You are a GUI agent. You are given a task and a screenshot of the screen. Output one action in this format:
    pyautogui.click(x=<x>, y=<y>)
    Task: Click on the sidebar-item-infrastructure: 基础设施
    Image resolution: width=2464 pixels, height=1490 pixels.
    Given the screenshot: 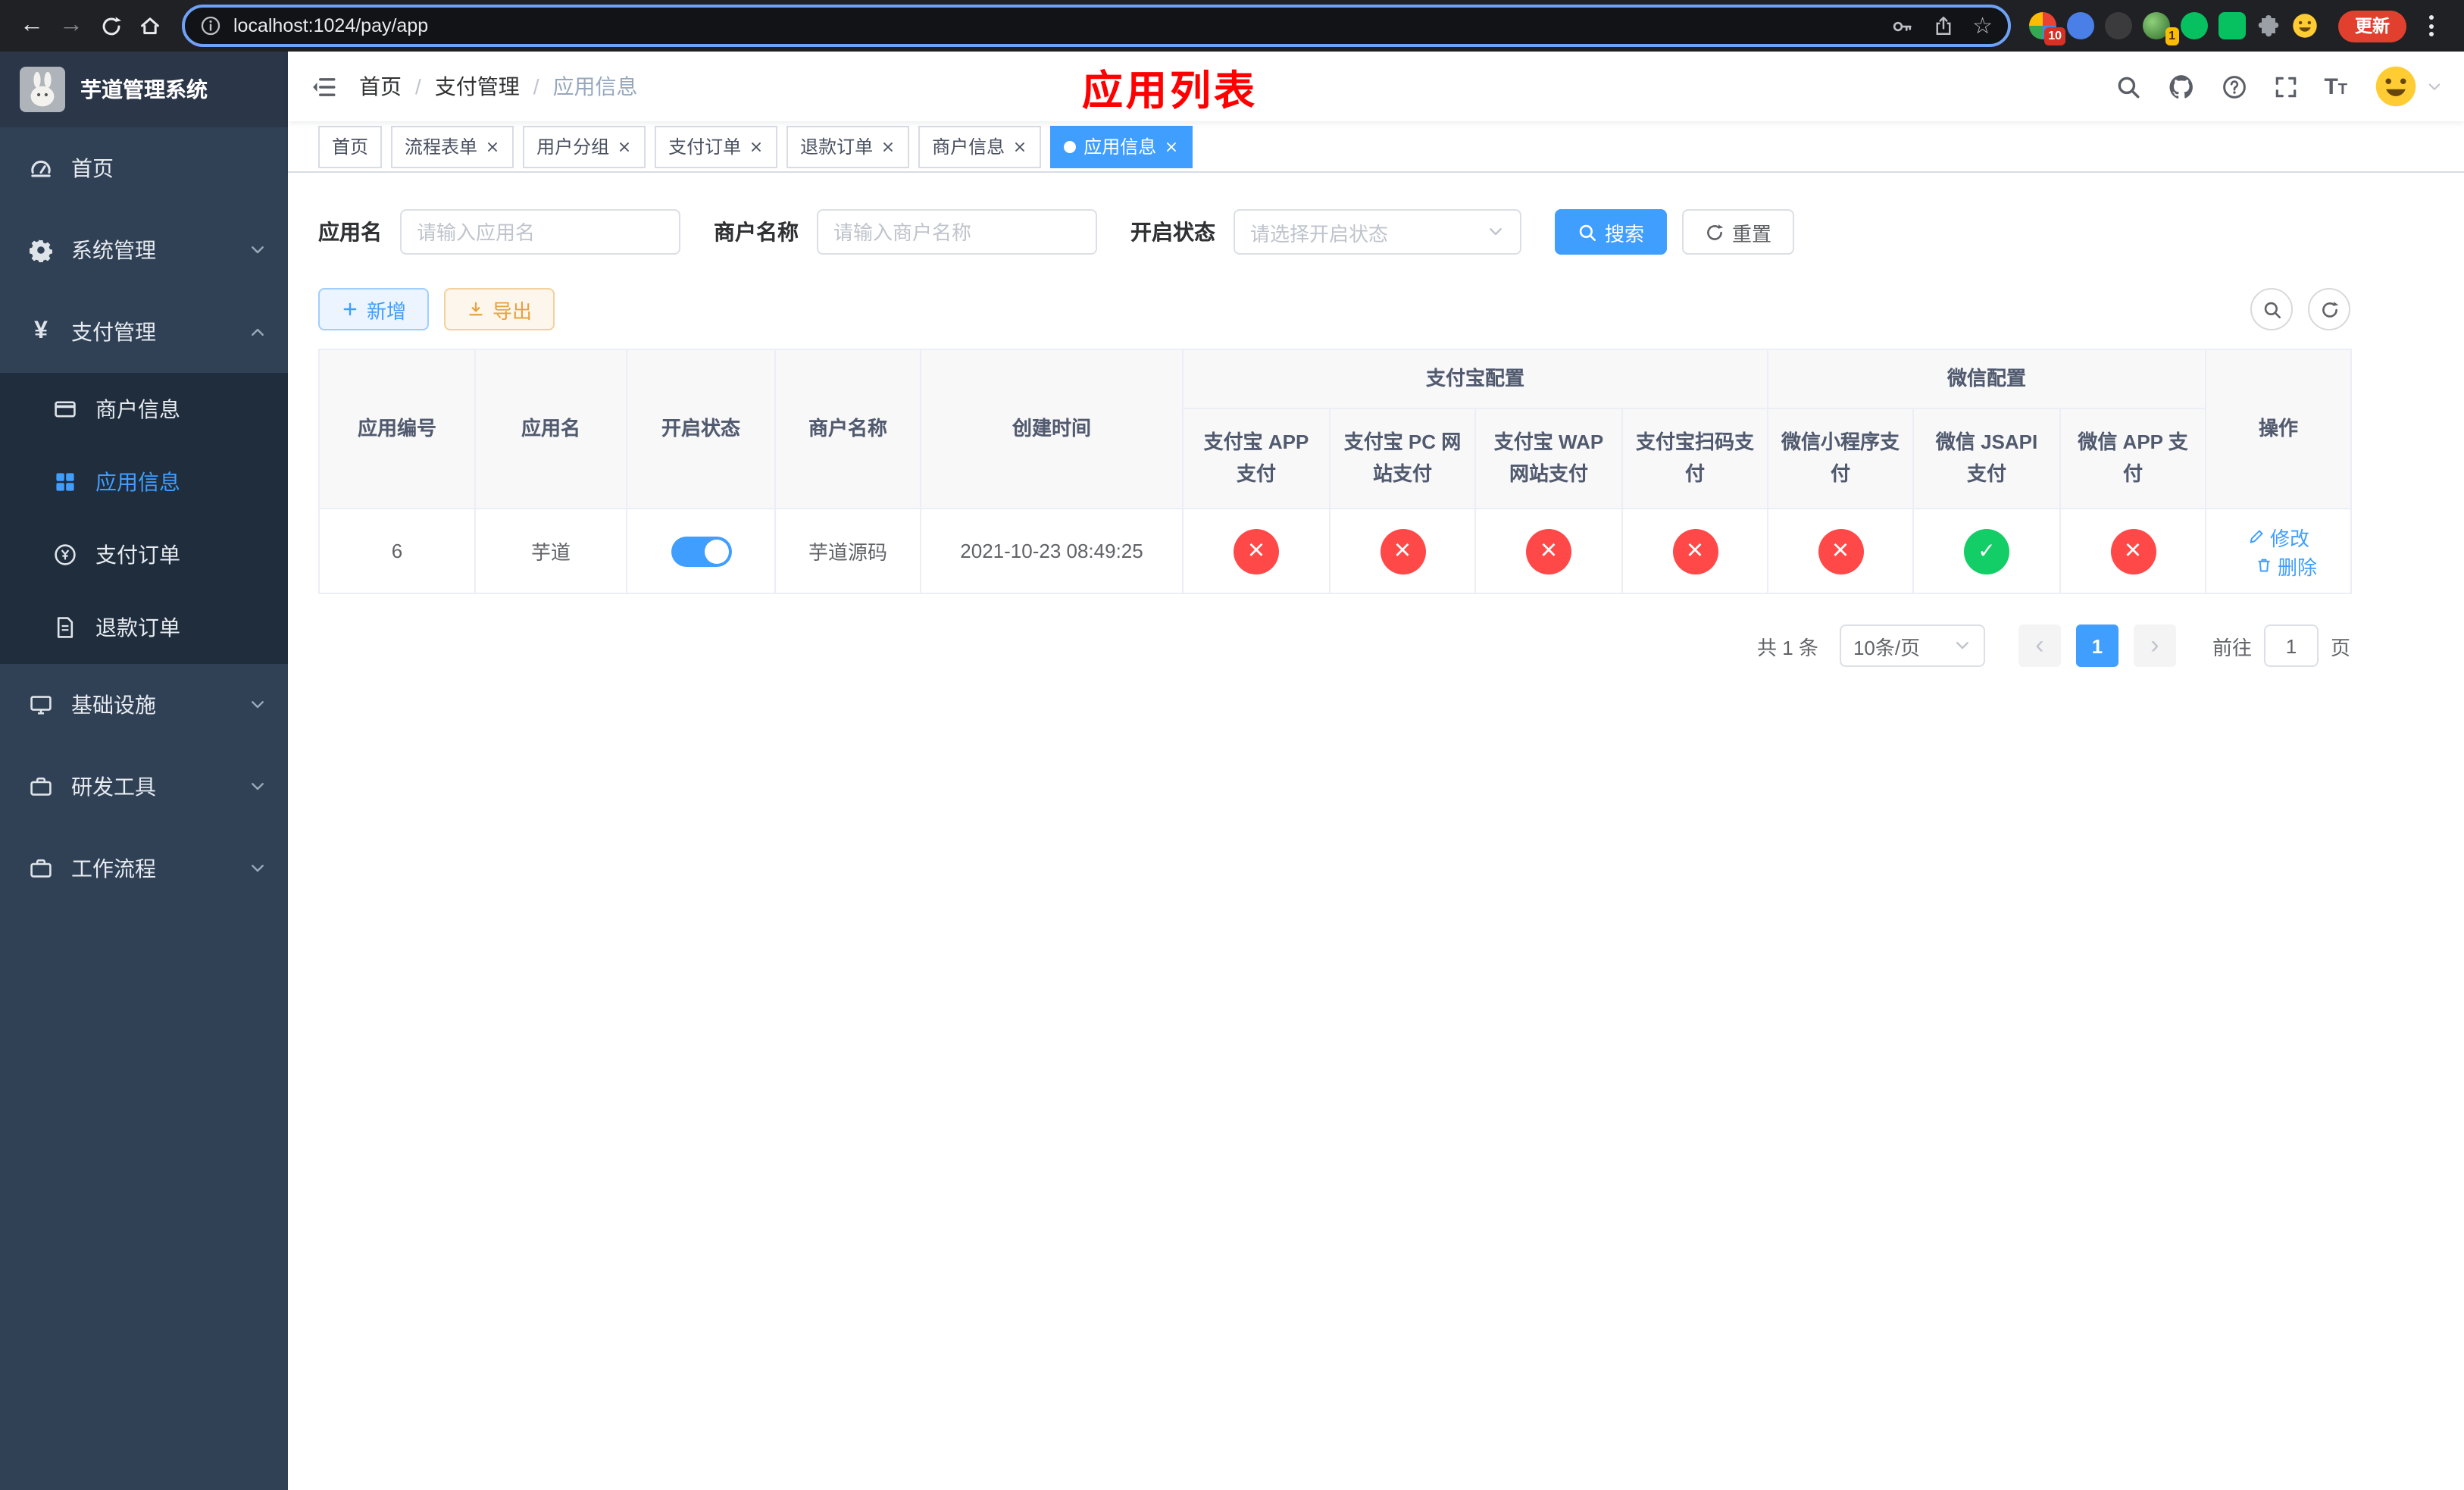 What is the action you would take?
    pyautogui.click(x=144, y=705)
    